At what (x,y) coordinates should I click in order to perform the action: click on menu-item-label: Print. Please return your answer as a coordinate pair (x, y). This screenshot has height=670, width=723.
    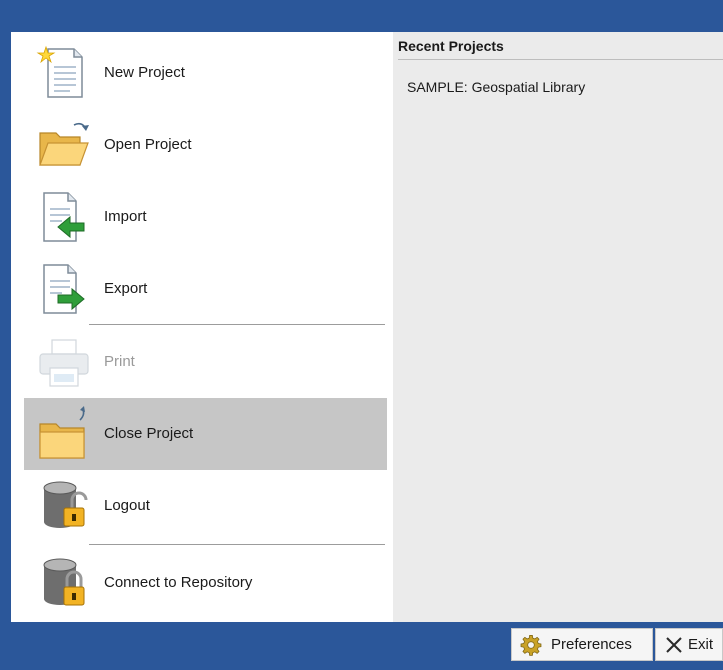
    Looking at the image, I should click on (119, 361).